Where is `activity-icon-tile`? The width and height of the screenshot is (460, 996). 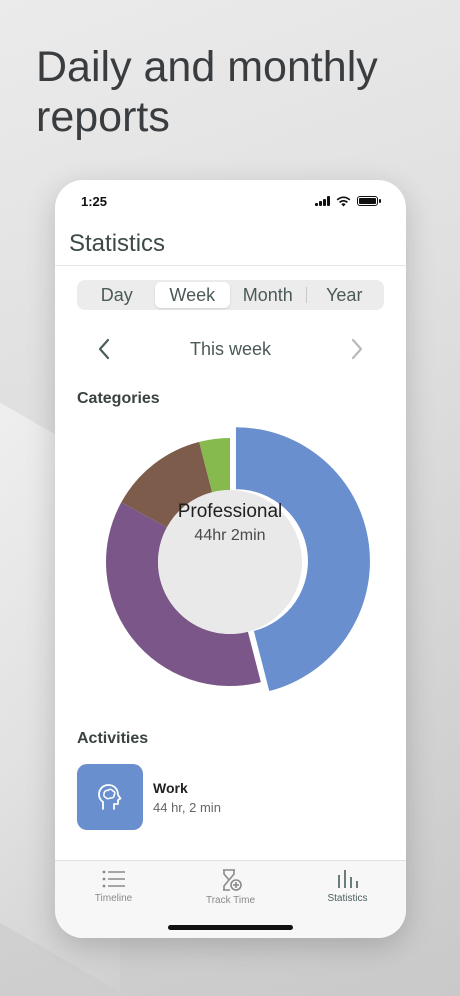 activity-icon-tile is located at coordinates (110, 797).